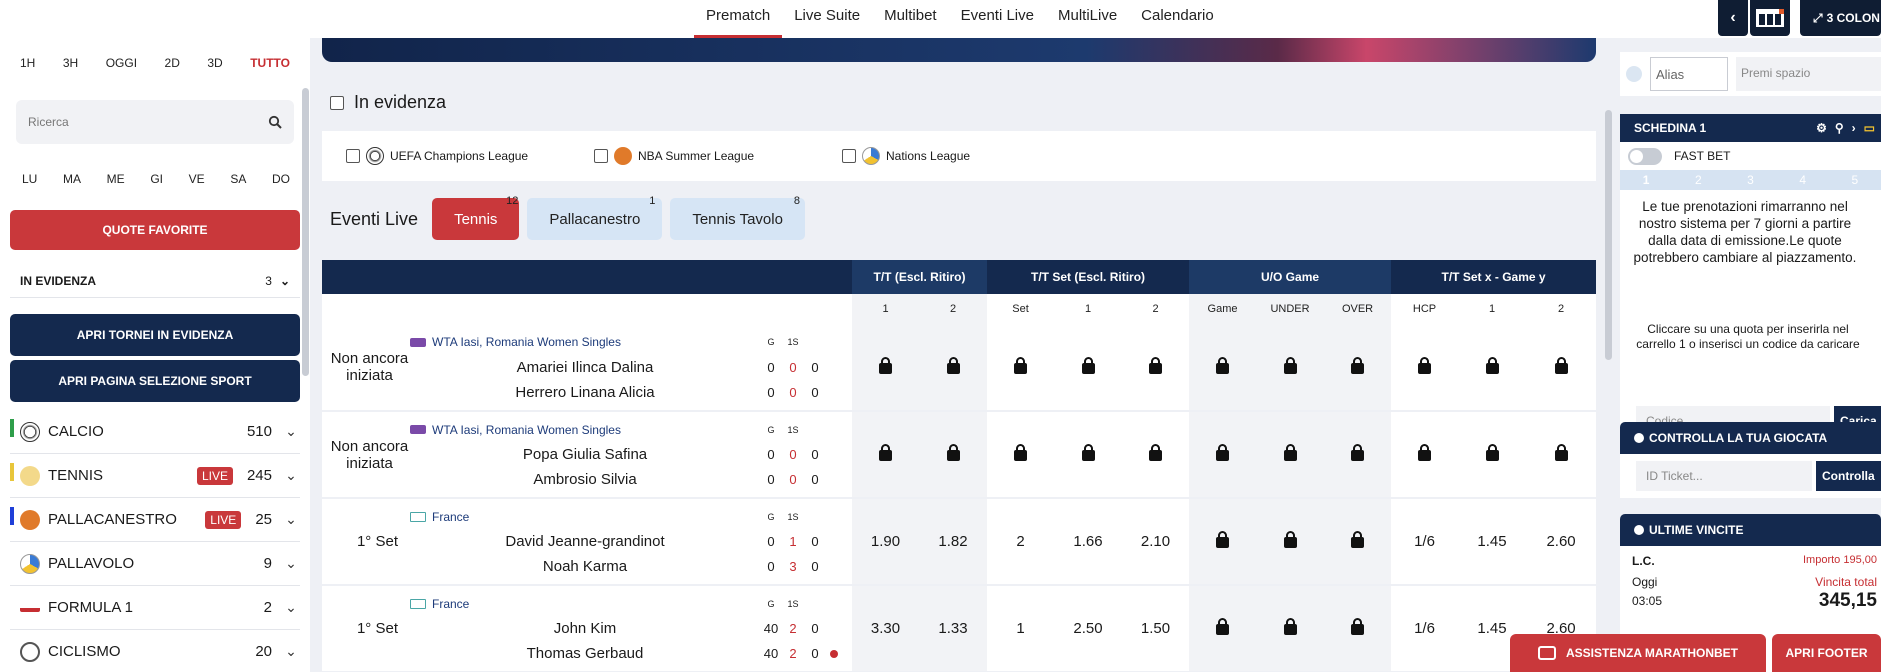 The image size is (1881, 672). What do you see at coordinates (291, 519) in the screenshot?
I see `chevron-down-icon: ⌄` at bounding box center [291, 519].